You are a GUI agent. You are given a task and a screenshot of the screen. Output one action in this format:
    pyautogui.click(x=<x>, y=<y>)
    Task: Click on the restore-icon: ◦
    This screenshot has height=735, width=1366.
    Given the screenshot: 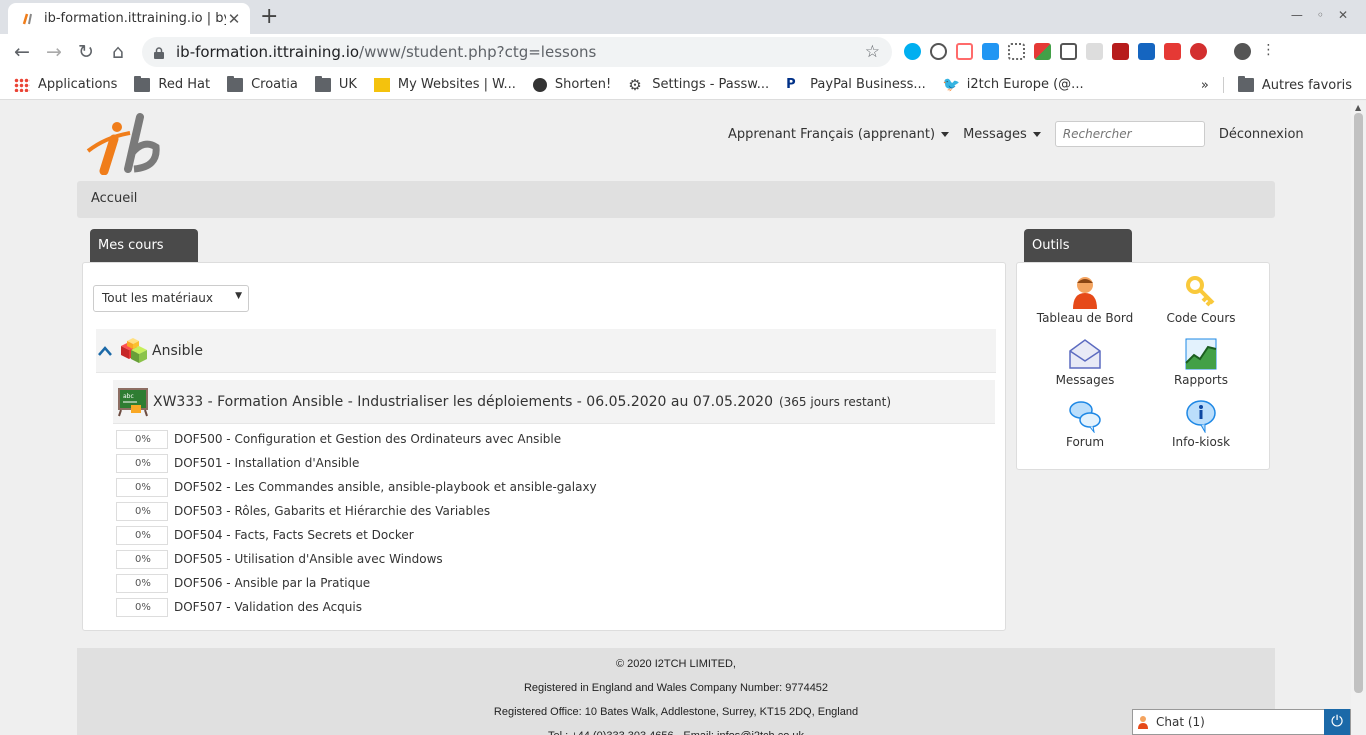 What is the action you would take?
    pyautogui.click(x=1320, y=15)
    